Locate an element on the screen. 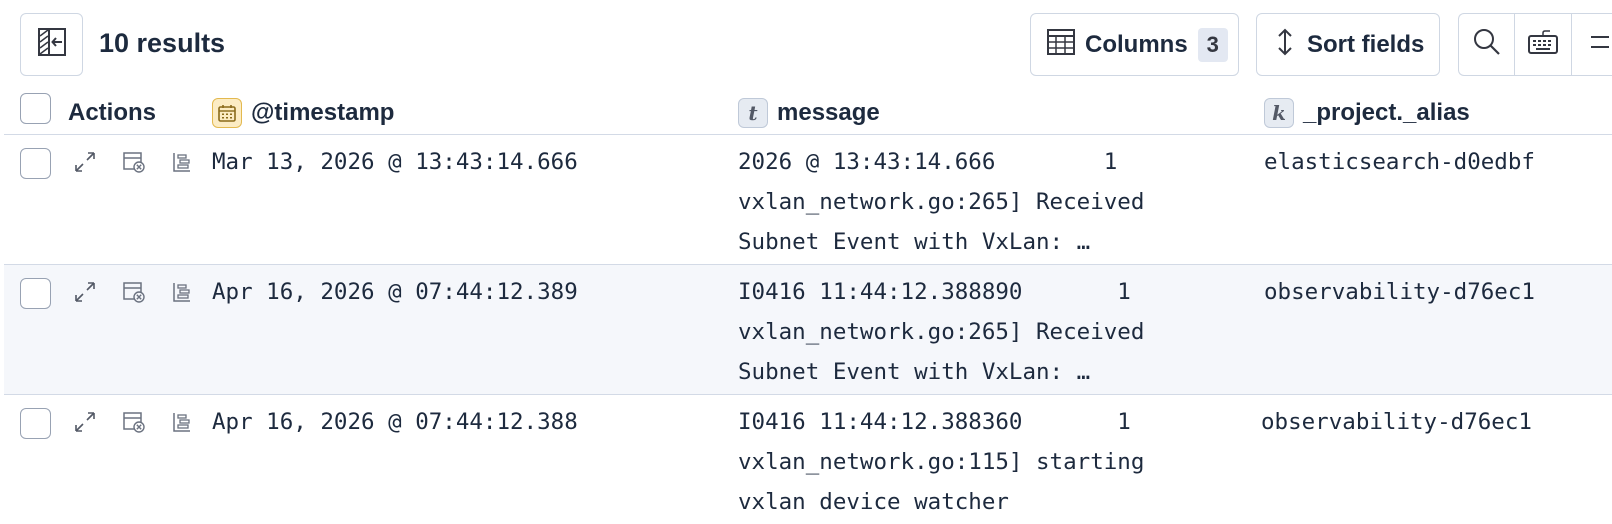 Image resolution: width=1612 pixels, height=524 pixels. results-count: 10 results is located at coordinates (162, 43).